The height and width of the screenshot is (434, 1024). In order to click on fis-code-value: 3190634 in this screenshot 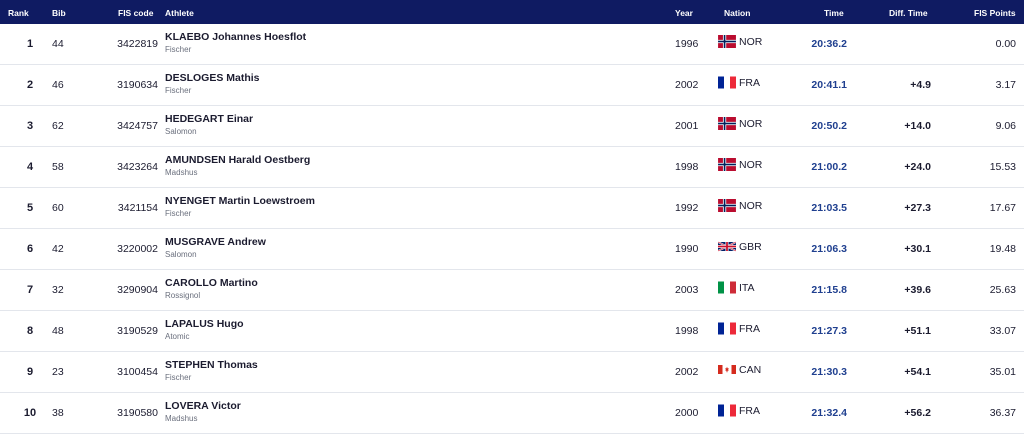, I will do `click(137, 85)`.